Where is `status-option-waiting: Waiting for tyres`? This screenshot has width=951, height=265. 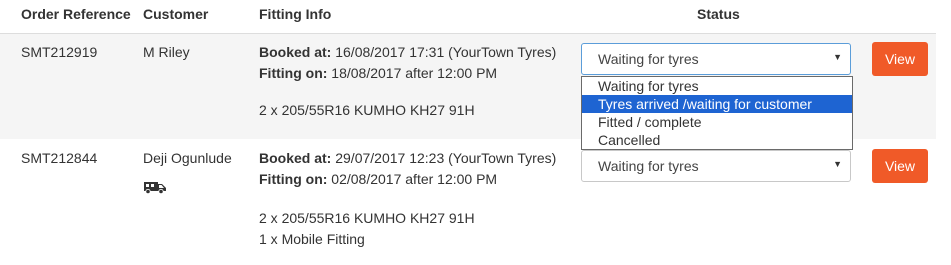
status-option-waiting: Waiting for tyres is located at coordinates (717, 86).